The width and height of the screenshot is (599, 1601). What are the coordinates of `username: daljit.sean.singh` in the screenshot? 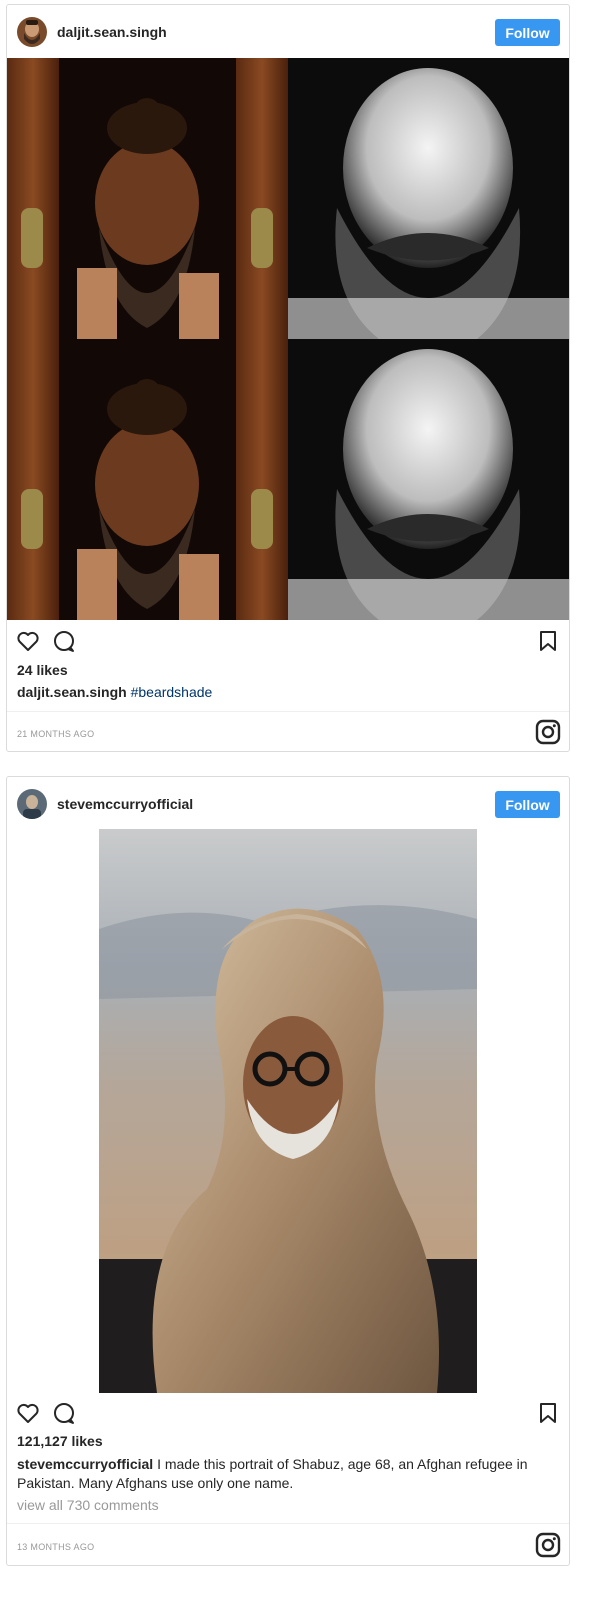 It's located at (112, 32).